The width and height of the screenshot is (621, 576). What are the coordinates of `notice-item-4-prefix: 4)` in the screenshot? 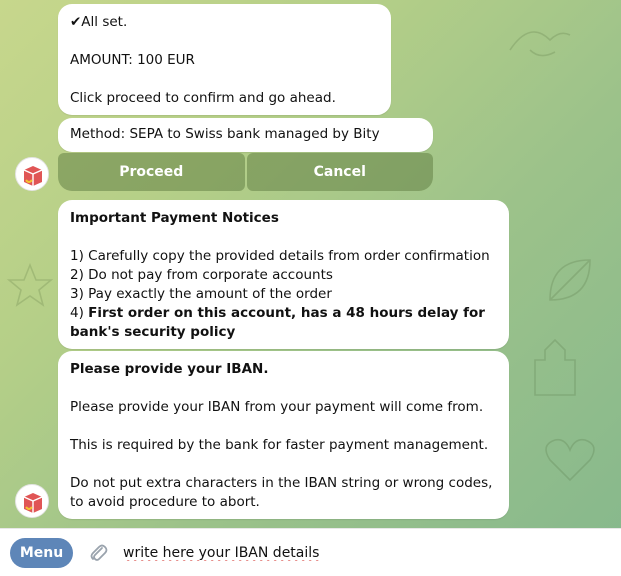 It's located at (79, 313).